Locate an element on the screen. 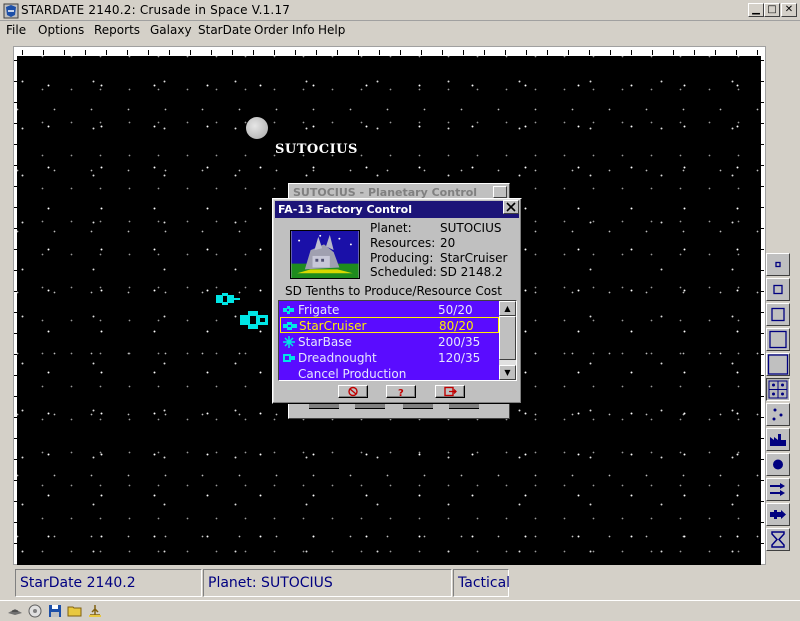 The width and height of the screenshot is (800, 621). factory-icon is located at coordinates (778, 440).